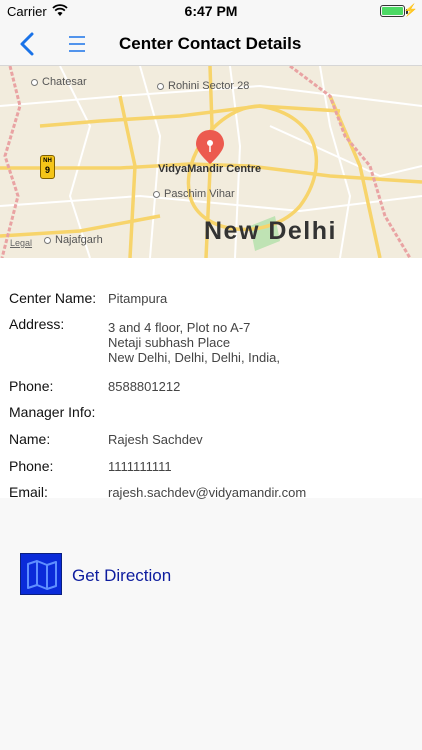  What do you see at coordinates (169, 342) in the screenshot?
I see `address-line-2: Netaji subhash Place` at bounding box center [169, 342].